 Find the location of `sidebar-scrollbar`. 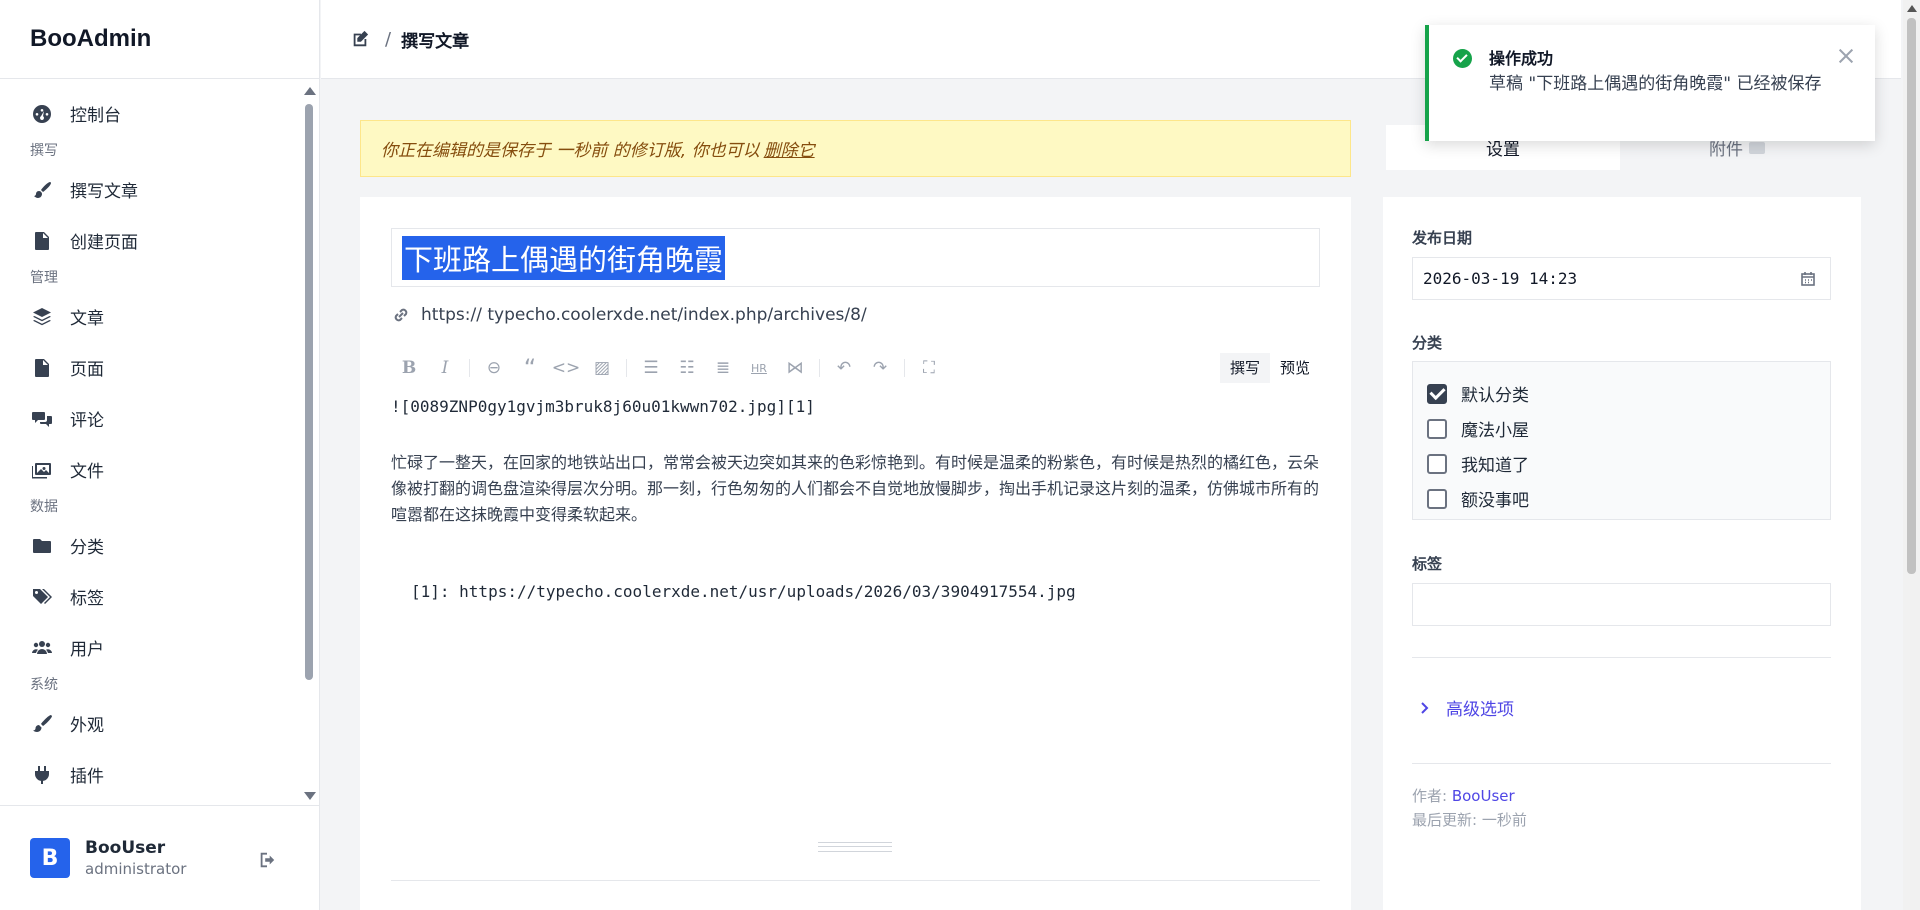

sidebar-scrollbar is located at coordinates (309, 443).